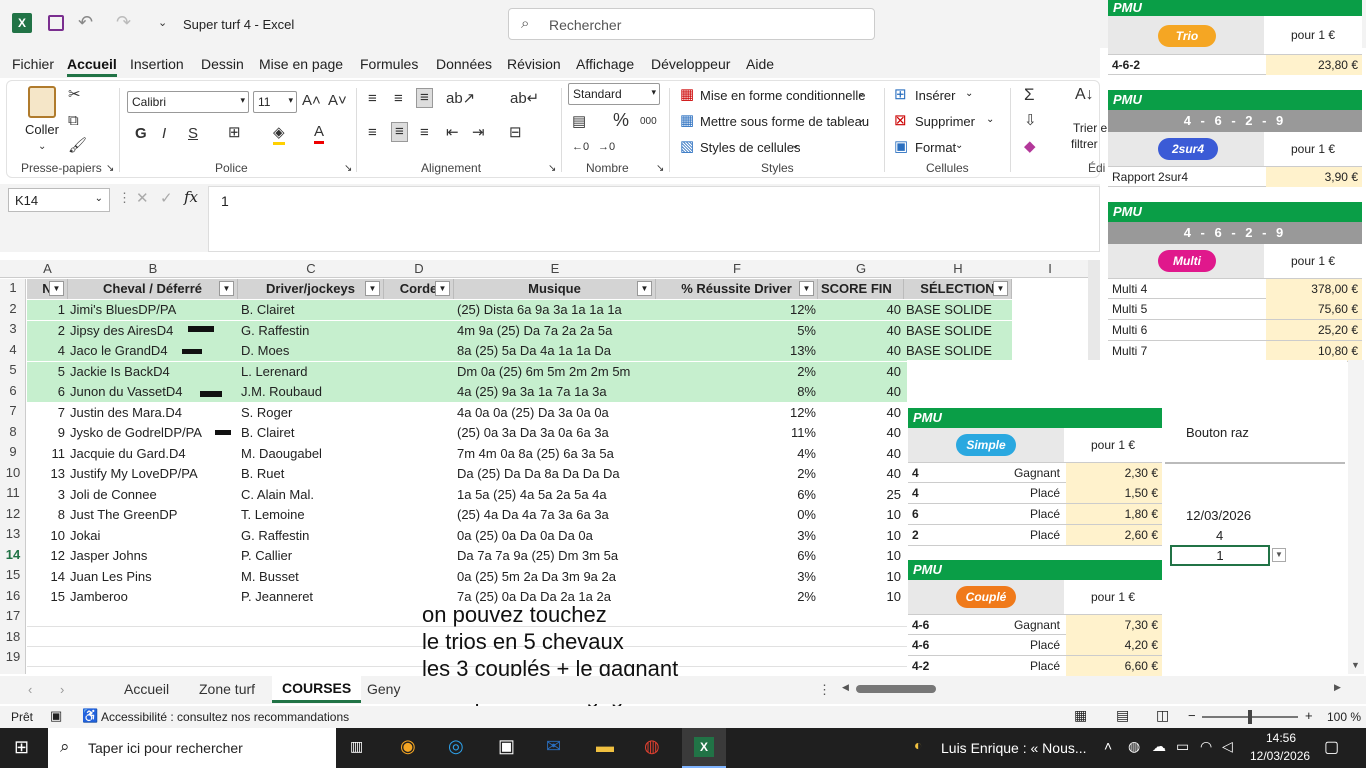  What do you see at coordinates (145, 536) in the screenshot?
I see `cell-cheval: Jokai` at bounding box center [145, 536].